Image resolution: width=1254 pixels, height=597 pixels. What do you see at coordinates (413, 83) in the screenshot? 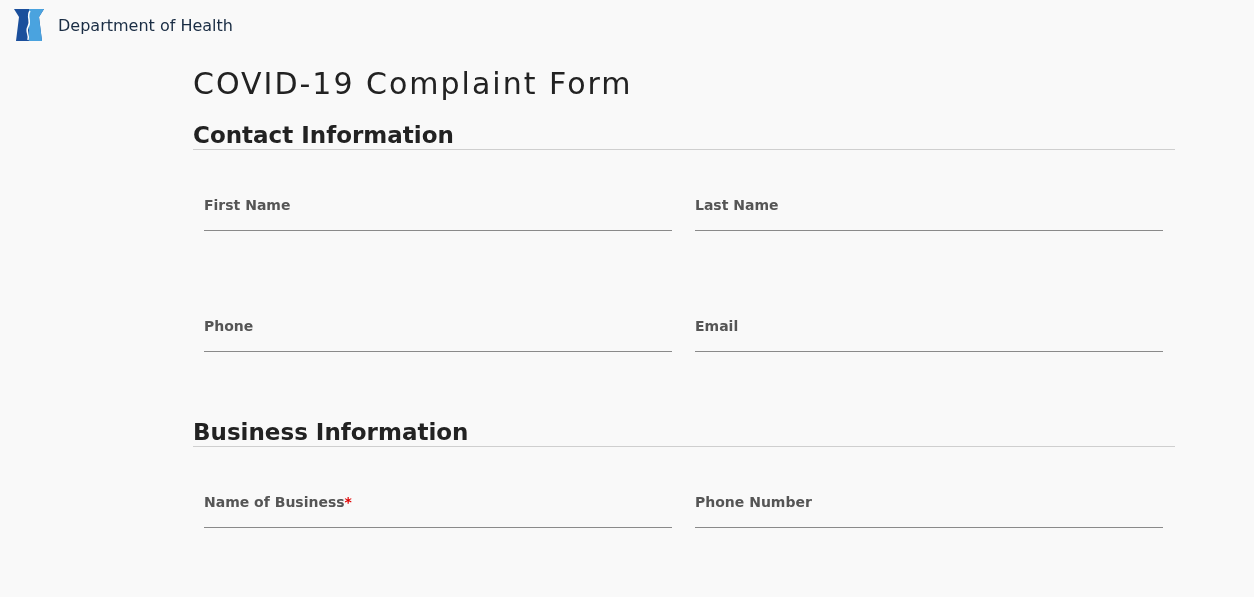
I see `form-title: COVID-19 Complaint Form` at bounding box center [413, 83].